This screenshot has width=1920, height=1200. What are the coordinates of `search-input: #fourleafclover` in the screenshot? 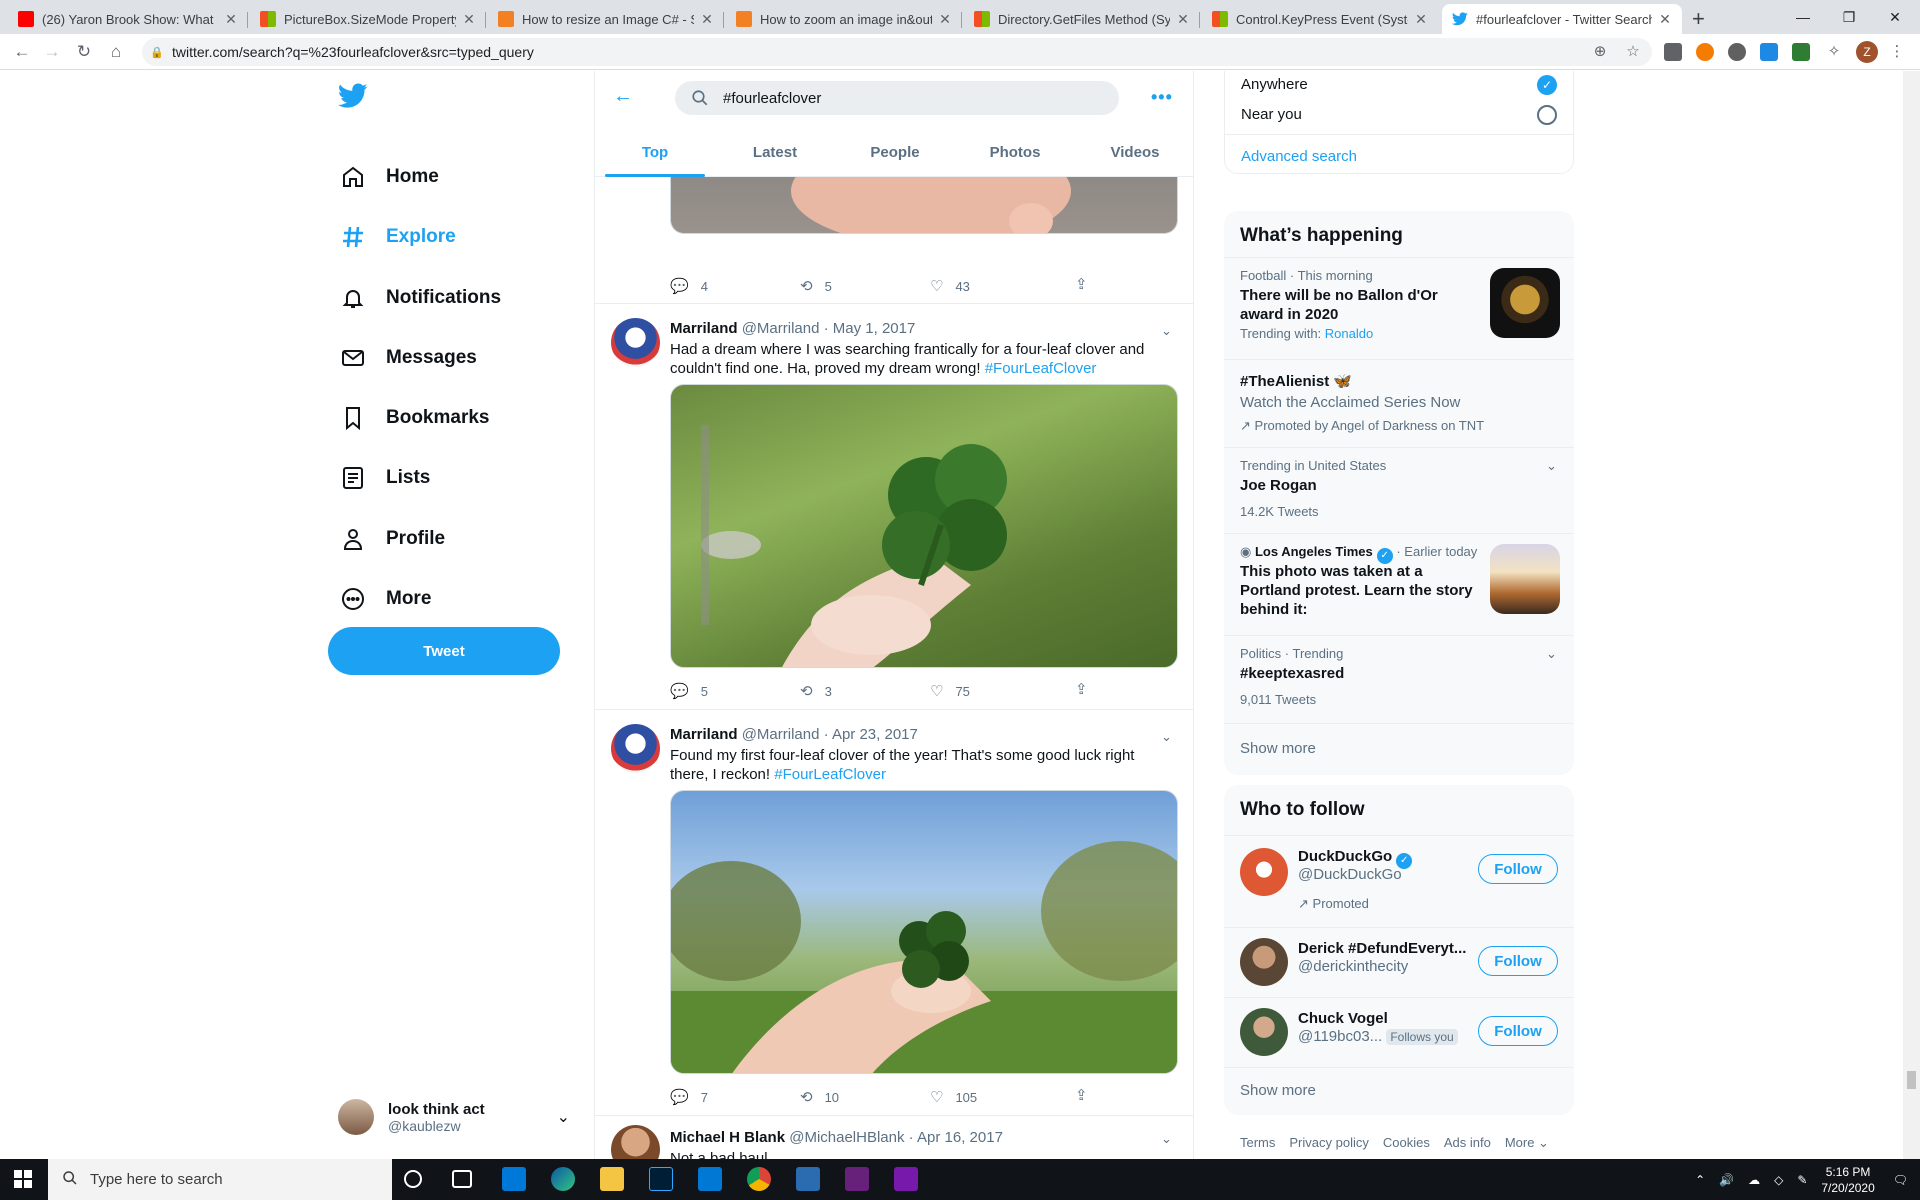 It's located at (897, 98).